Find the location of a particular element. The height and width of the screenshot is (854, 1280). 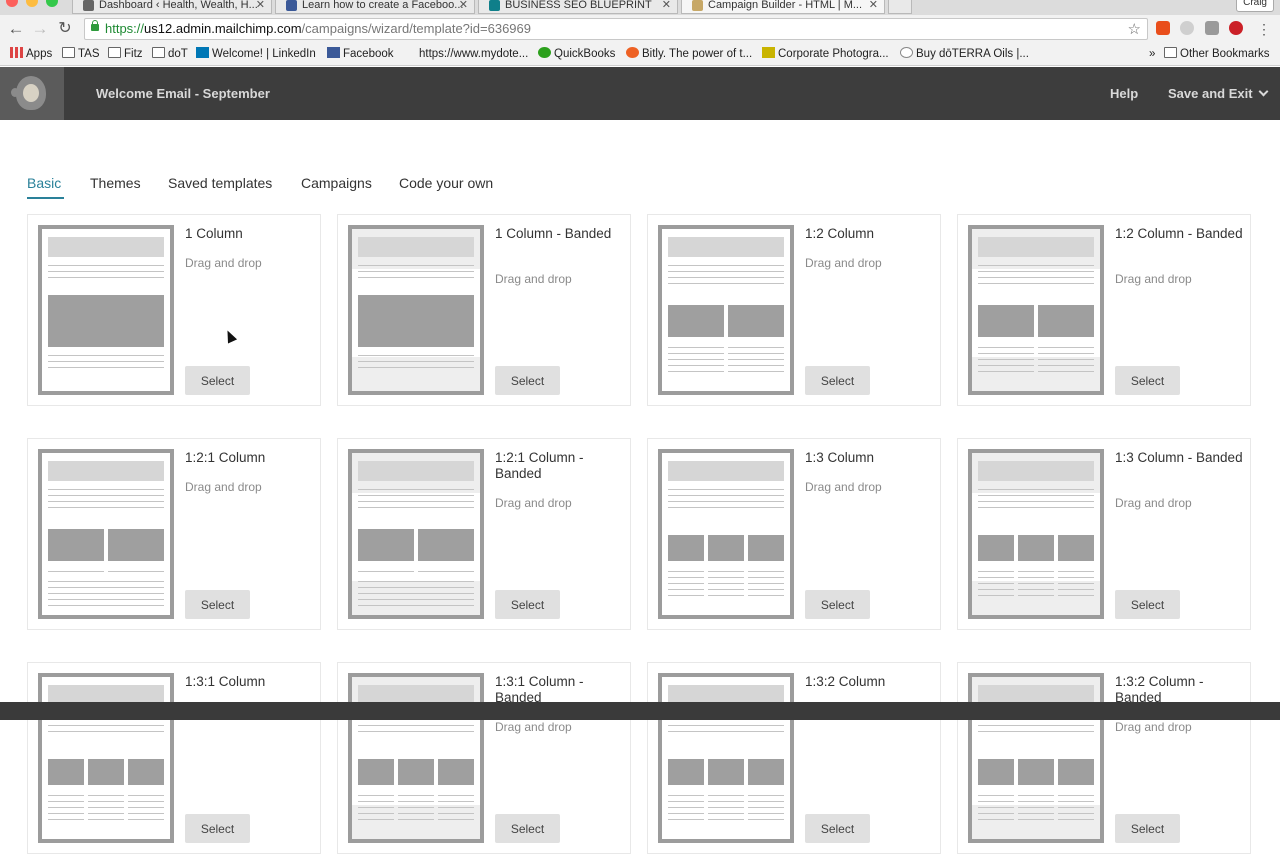

template-card: 1:3:1 Column - Banded Drag and drop Select is located at coordinates (484, 758).